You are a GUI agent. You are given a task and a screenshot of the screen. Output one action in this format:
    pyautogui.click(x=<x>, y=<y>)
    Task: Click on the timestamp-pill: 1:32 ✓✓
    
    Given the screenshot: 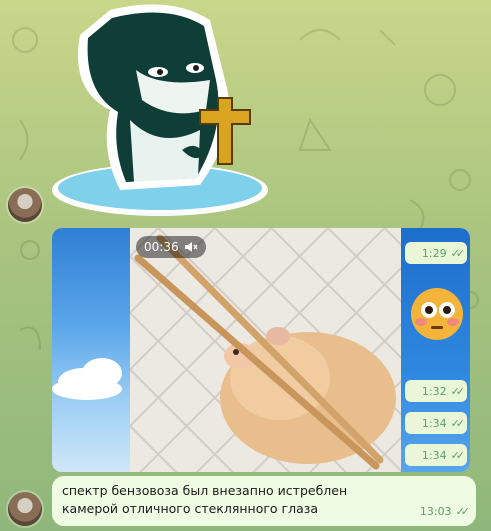 What is the action you would take?
    pyautogui.click(x=436, y=391)
    